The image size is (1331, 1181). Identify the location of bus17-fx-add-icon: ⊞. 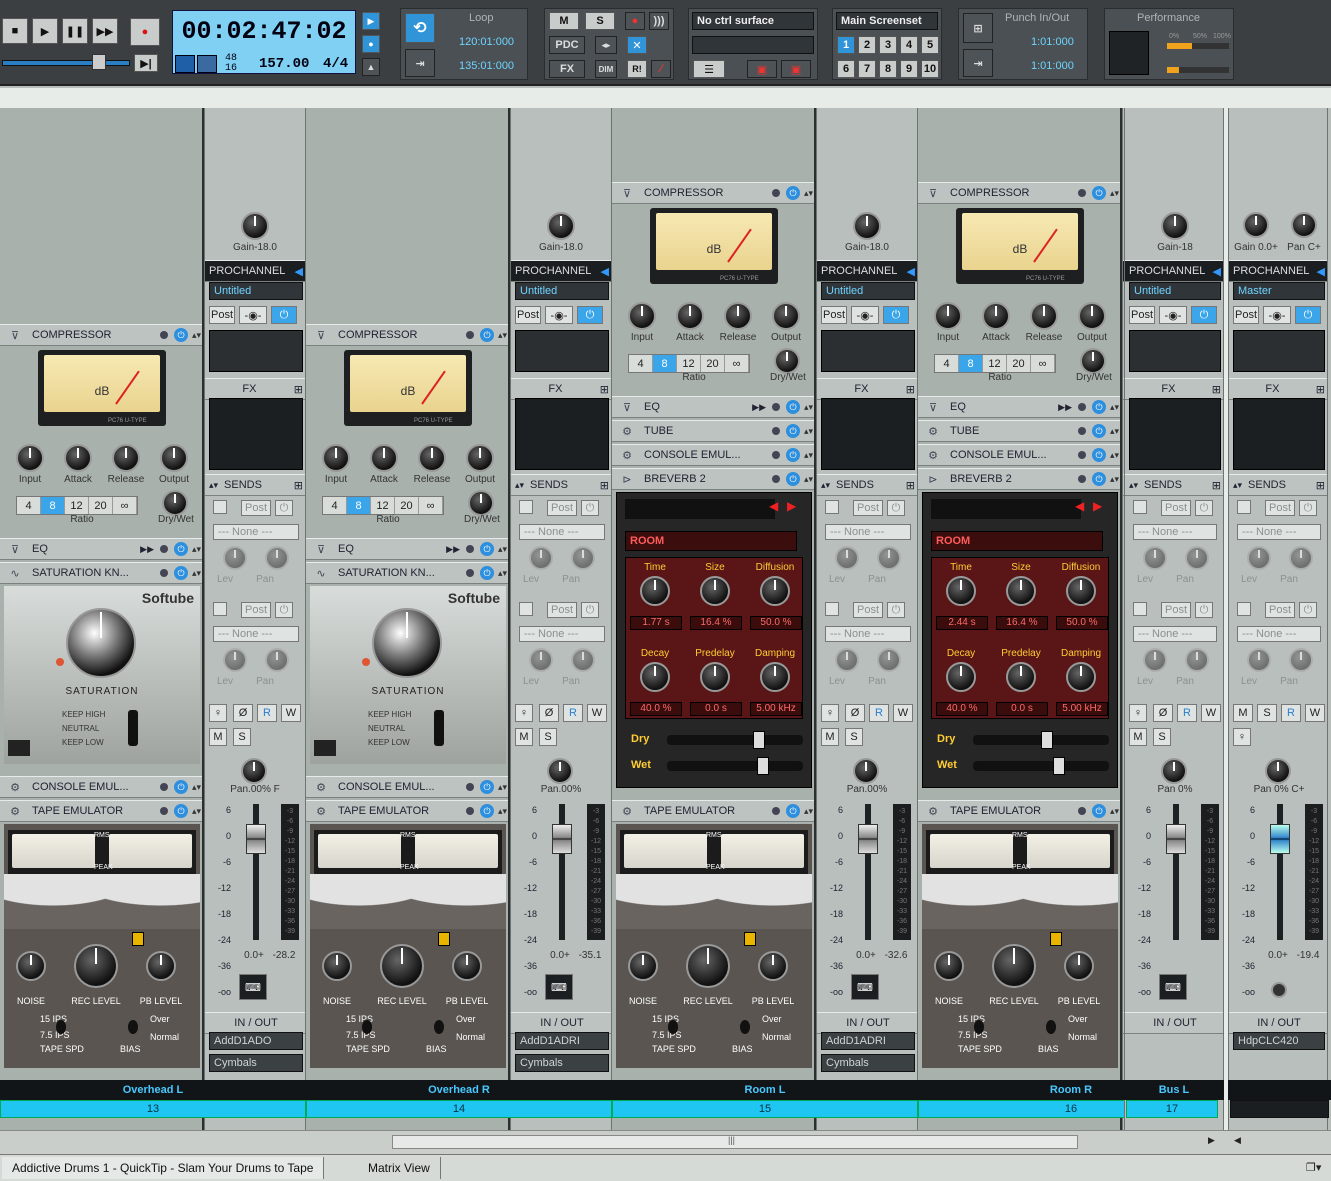
(1216, 389).